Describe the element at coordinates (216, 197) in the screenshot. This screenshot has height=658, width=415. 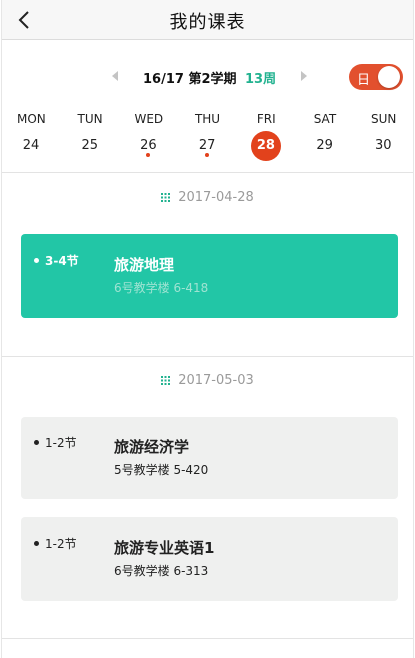
I see `date-label: 2017-04-28` at that location.